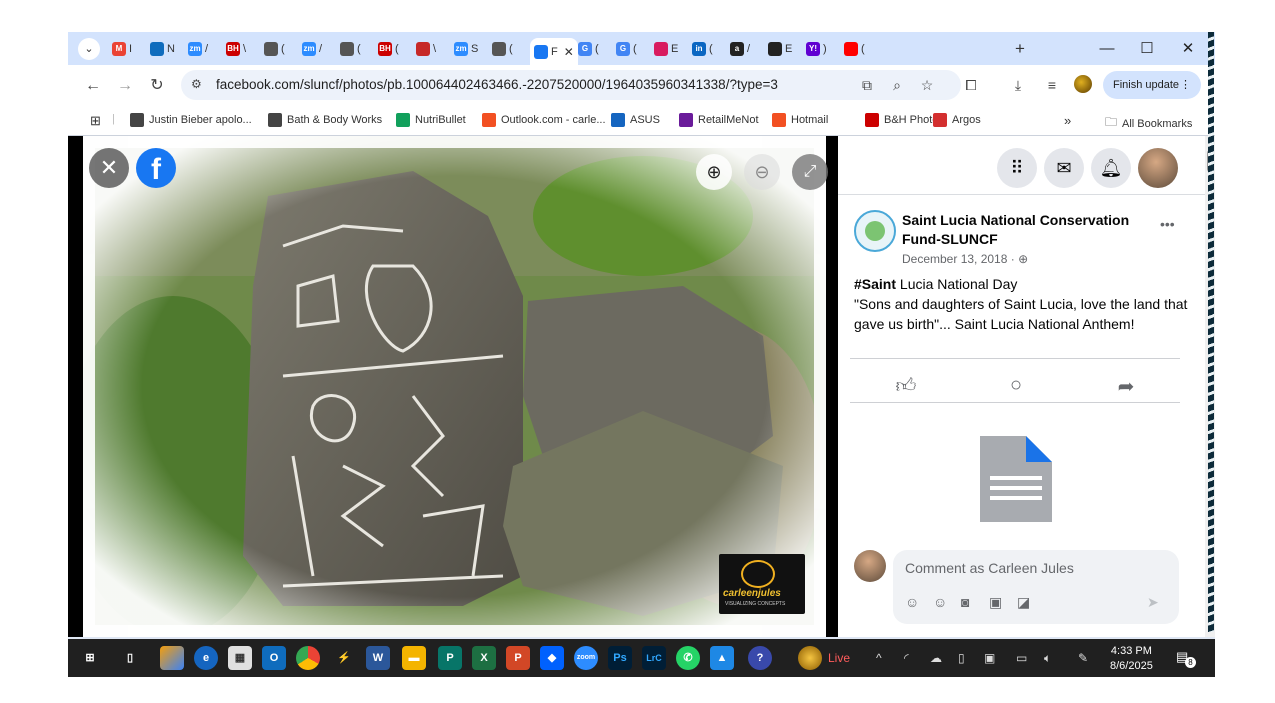  What do you see at coordinates (1147, 49) in the screenshot?
I see `maximize-button: ☐` at bounding box center [1147, 49].